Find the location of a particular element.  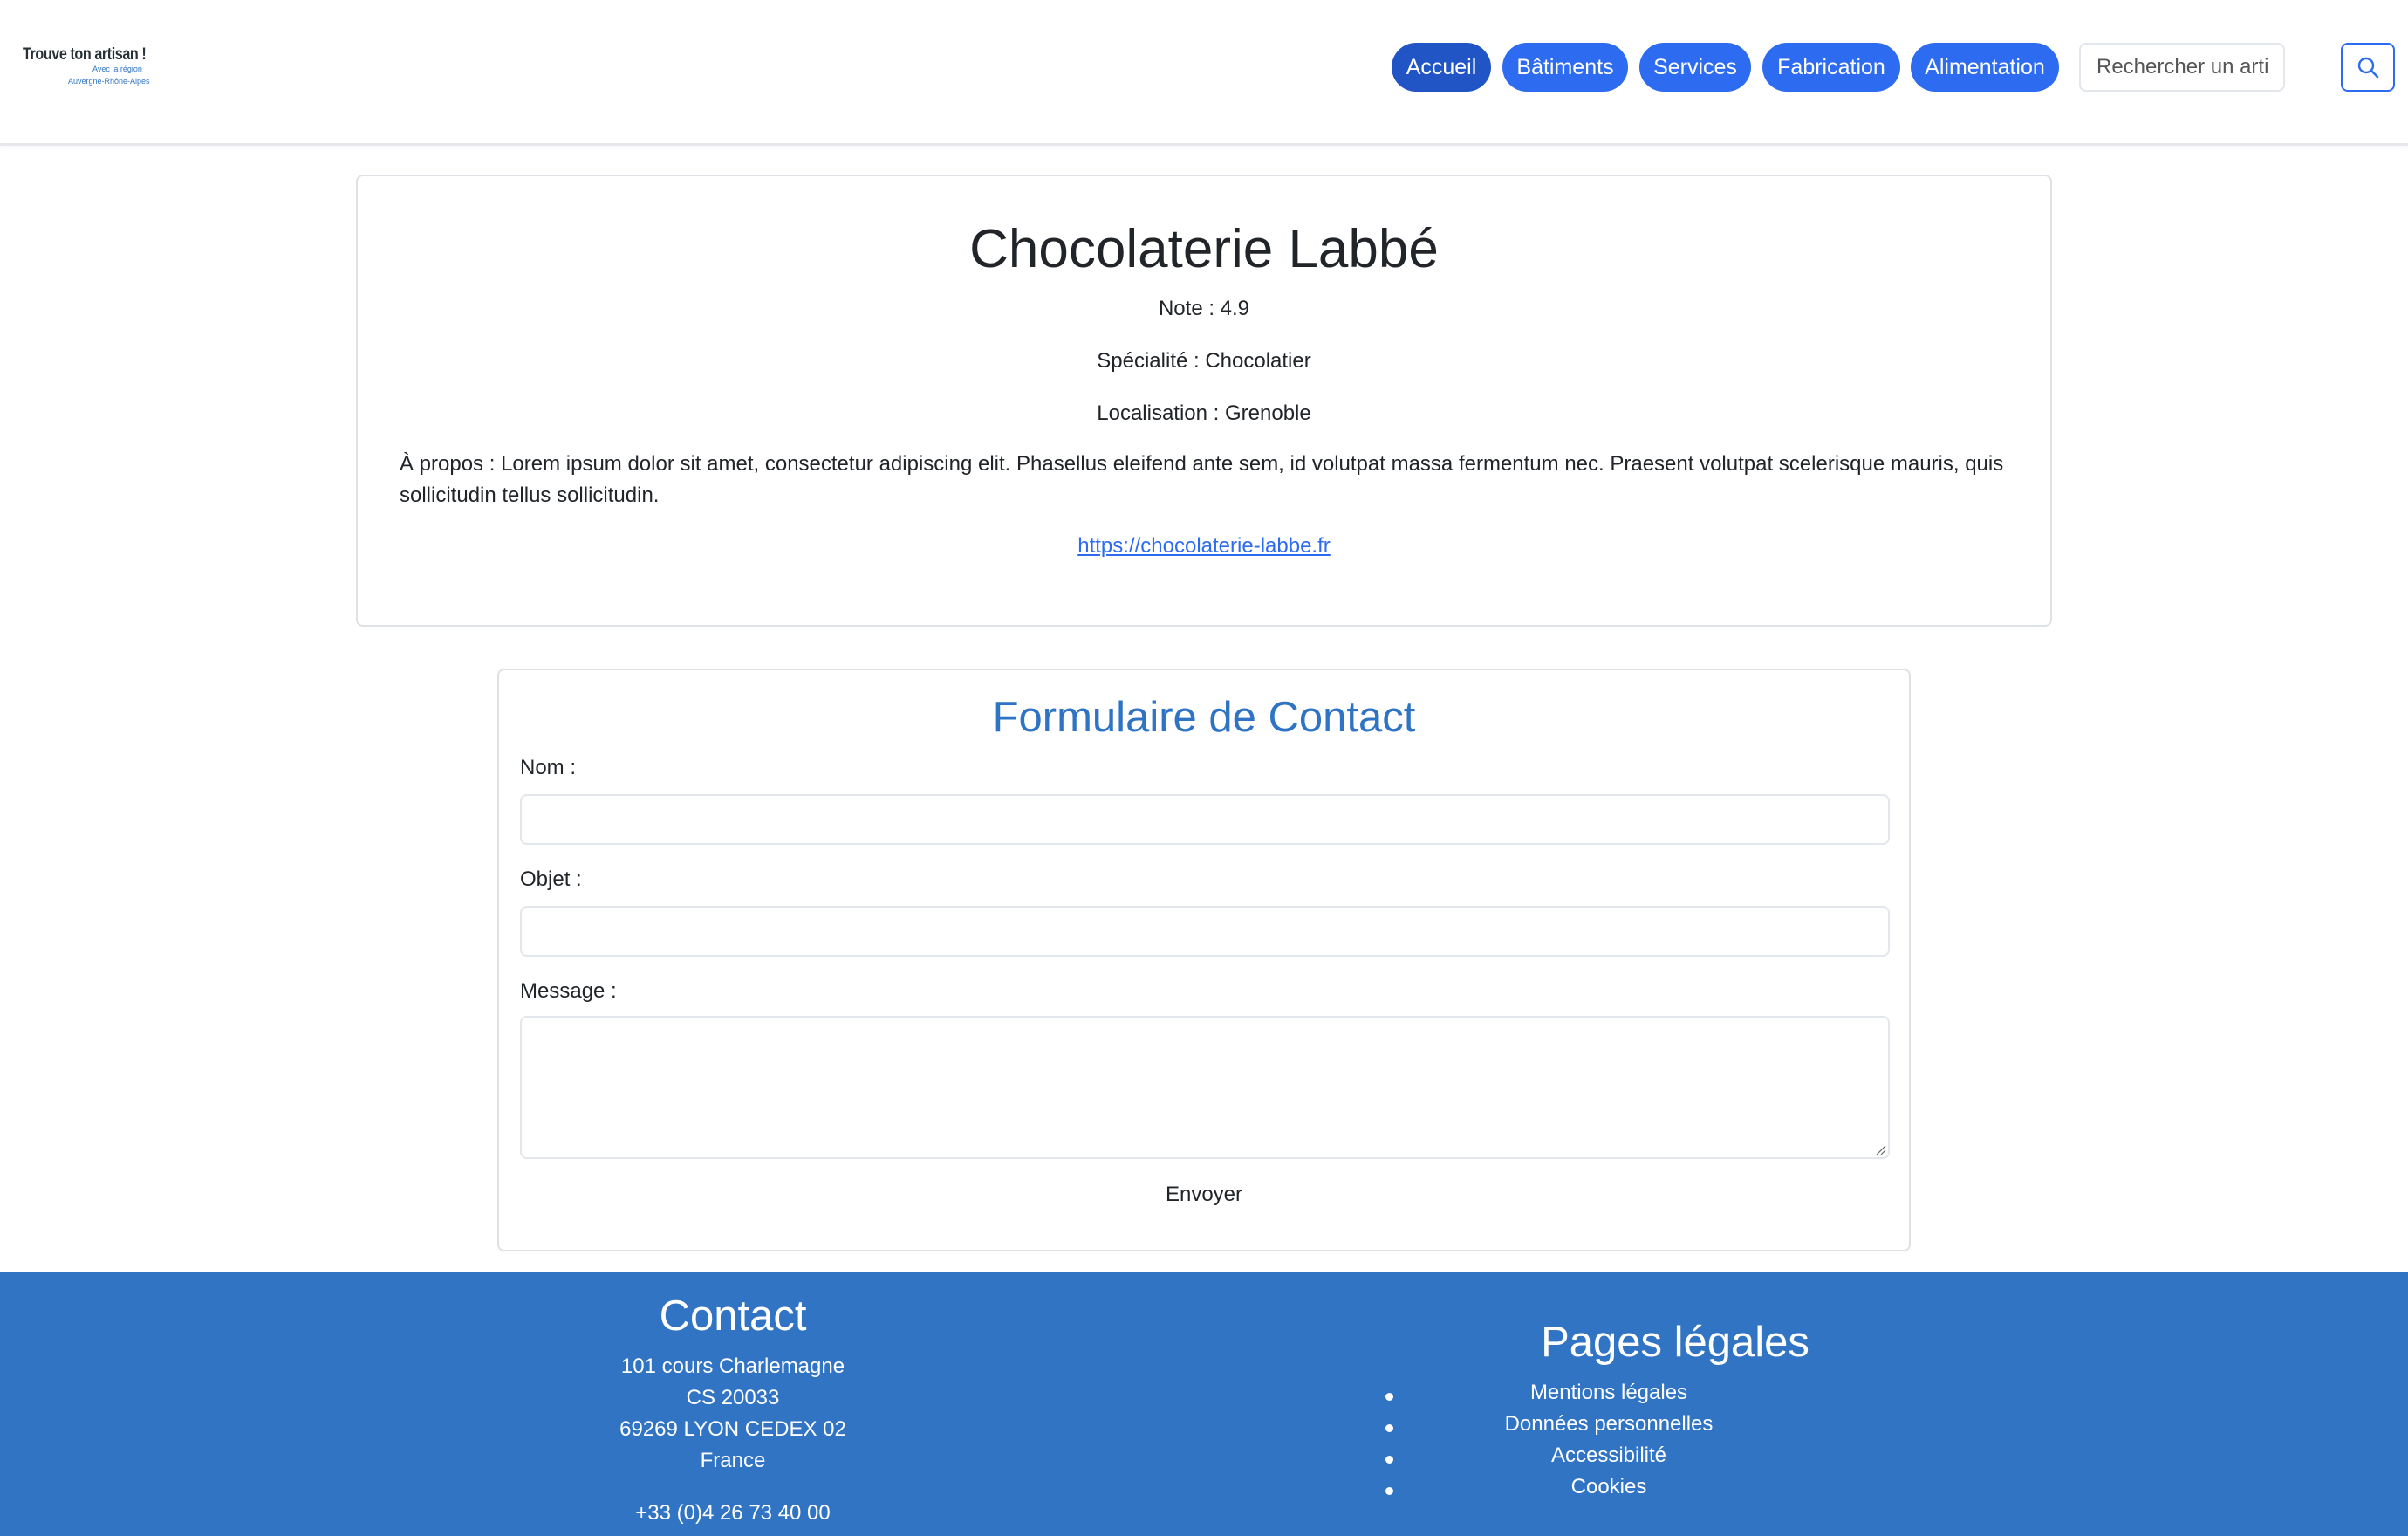

logo-title: Trouve ton artisan ! is located at coordinates (85, 54).